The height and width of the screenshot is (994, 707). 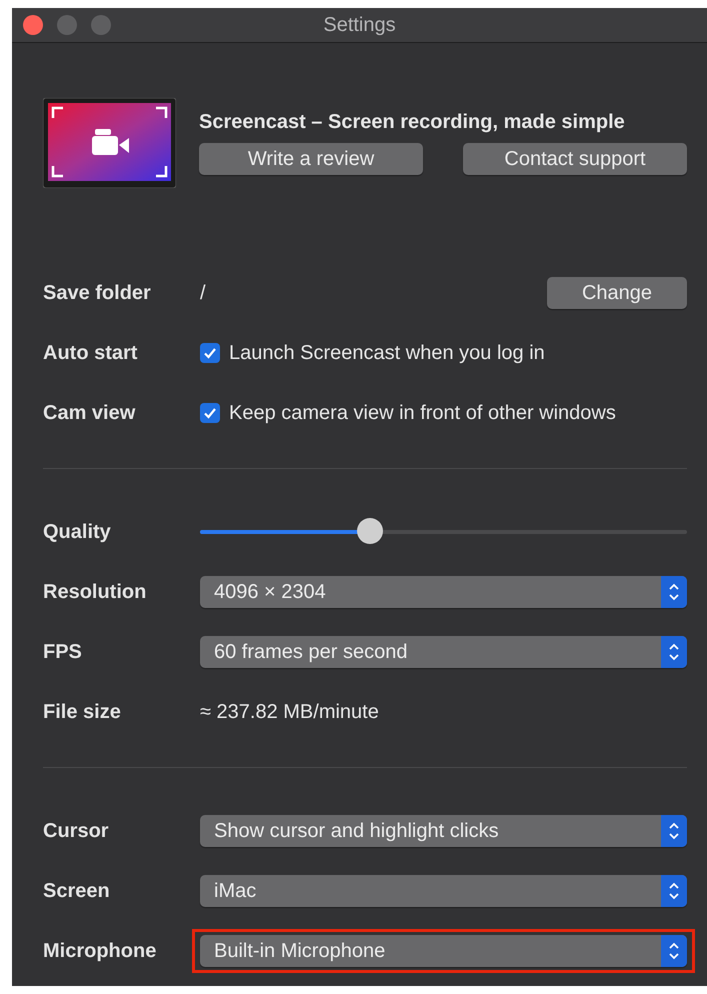 What do you see at coordinates (422, 413) in the screenshot?
I see `checkbox-label: Keep camera view in front of other windows` at bounding box center [422, 413].